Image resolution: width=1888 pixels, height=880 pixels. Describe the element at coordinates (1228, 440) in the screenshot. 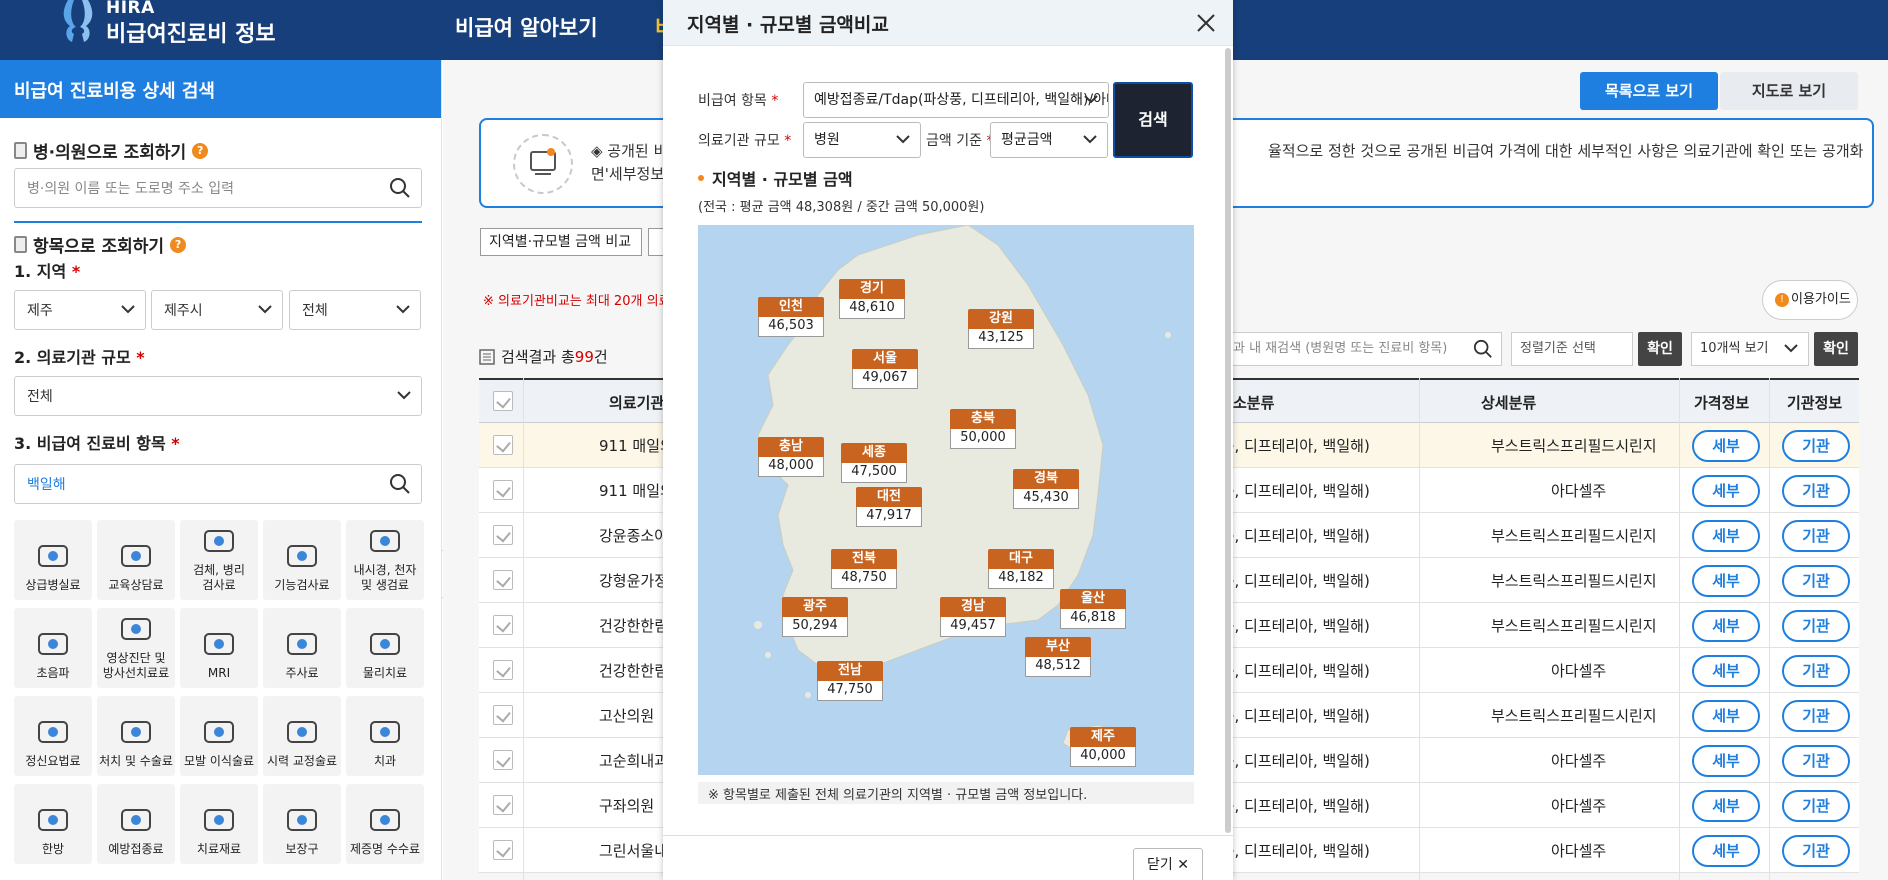

I see `modal-scrollbar` at that location.